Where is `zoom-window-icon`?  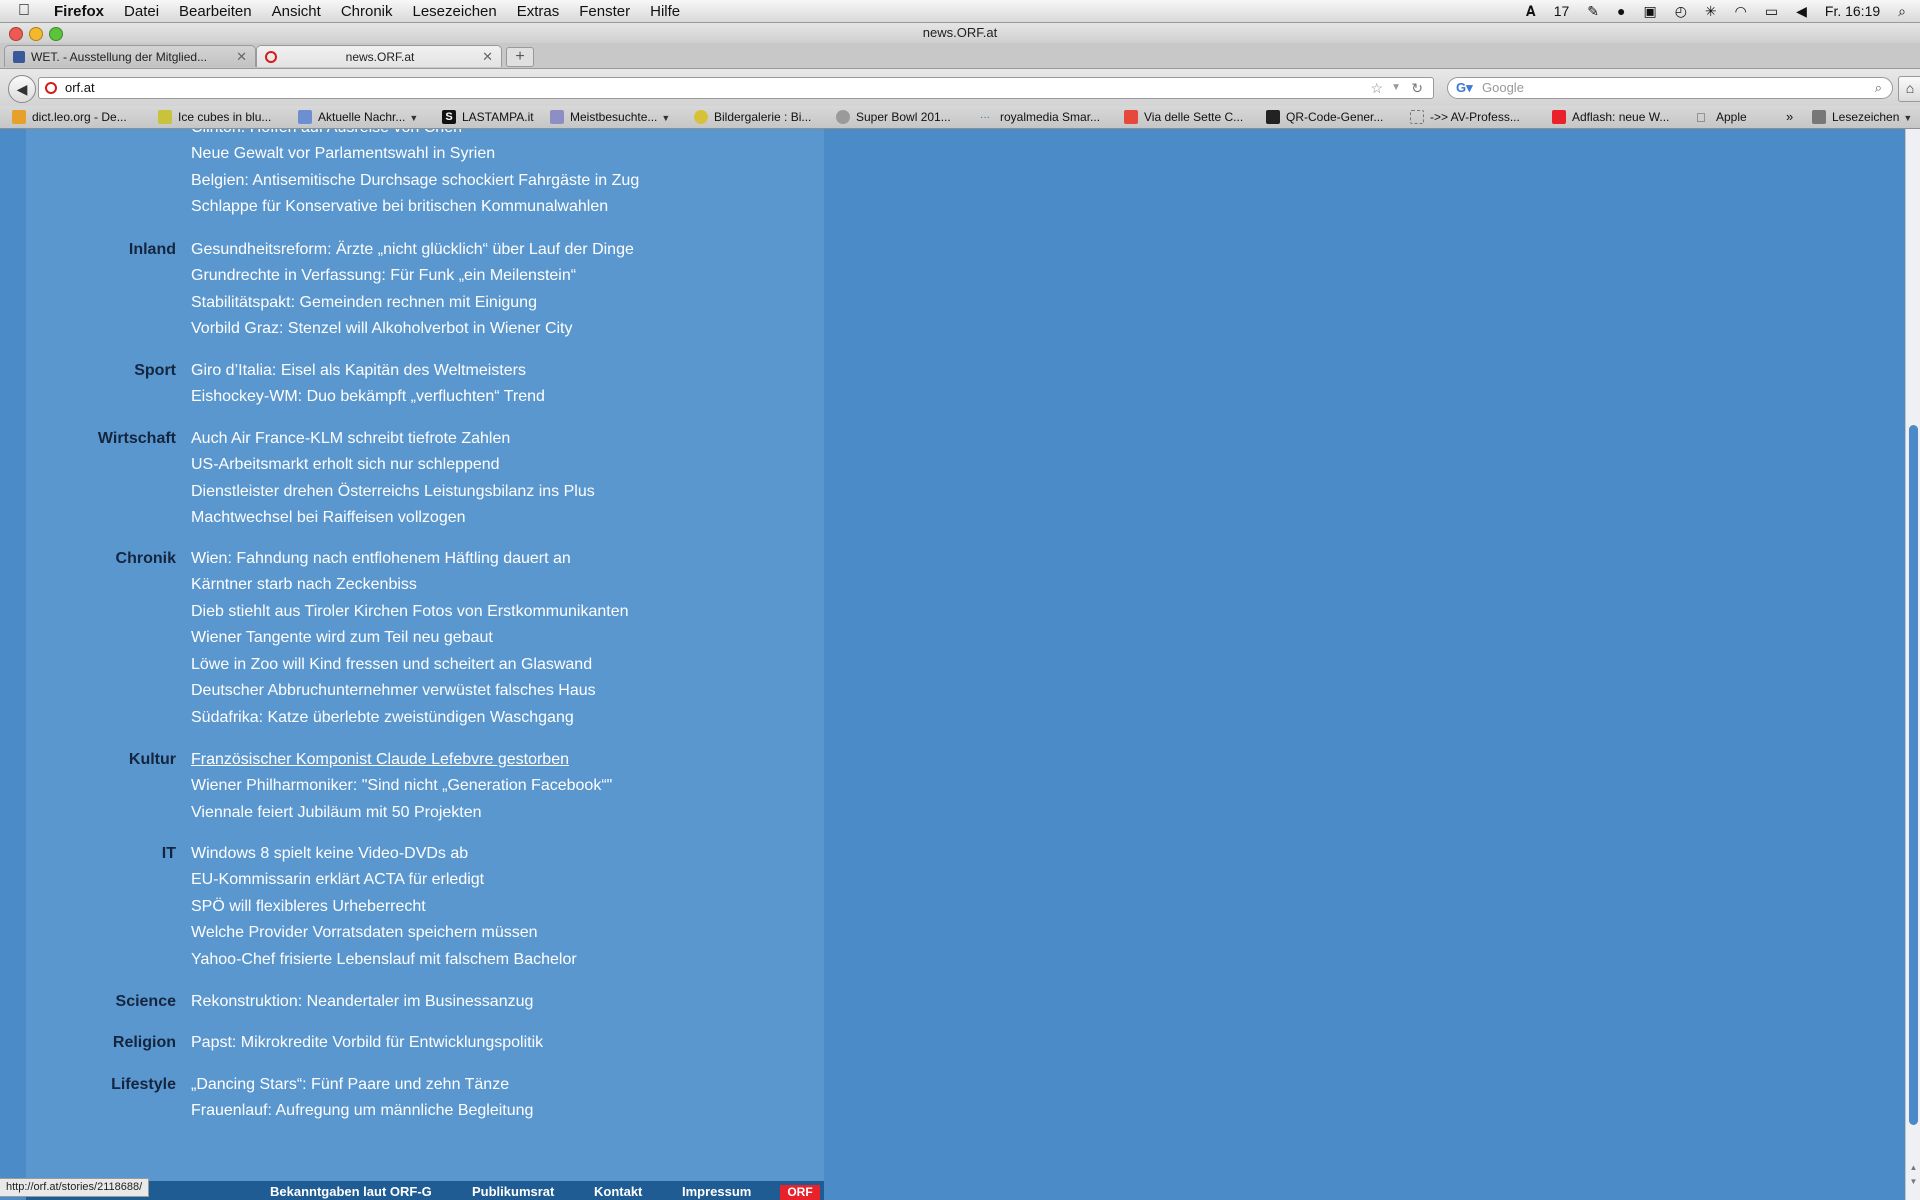
zoom-window-icon is located at coordinates (56, 34).